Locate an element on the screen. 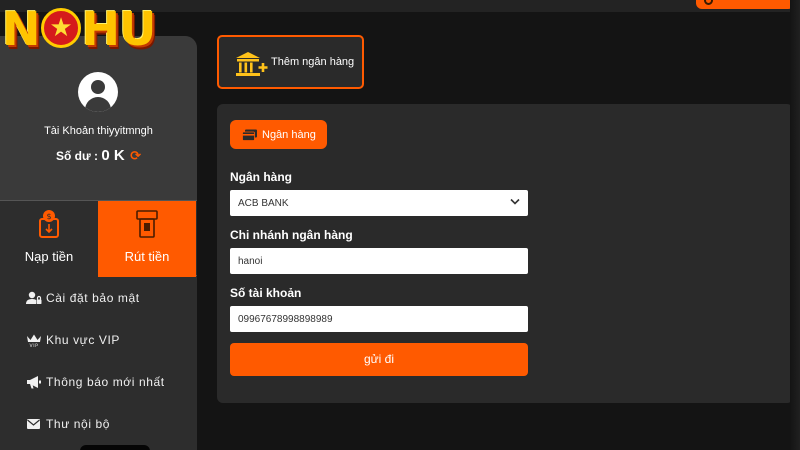 This screenshot has height=450, width=800. bank-select: ACB BANK is located at coordinates (379, 203).